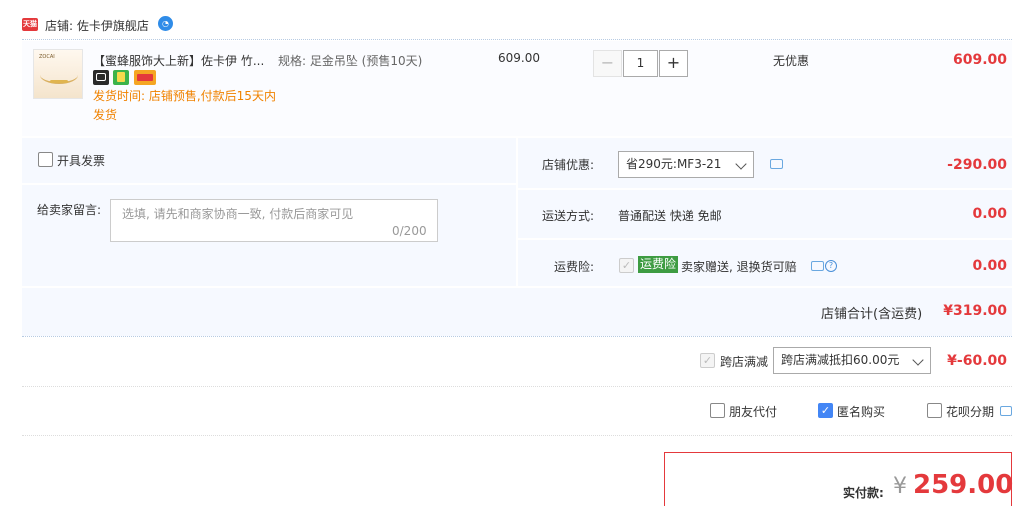  Describe the element at coordinates (989, 214) in the screenshot. I see `shipping-amount: 0.00` at that location.